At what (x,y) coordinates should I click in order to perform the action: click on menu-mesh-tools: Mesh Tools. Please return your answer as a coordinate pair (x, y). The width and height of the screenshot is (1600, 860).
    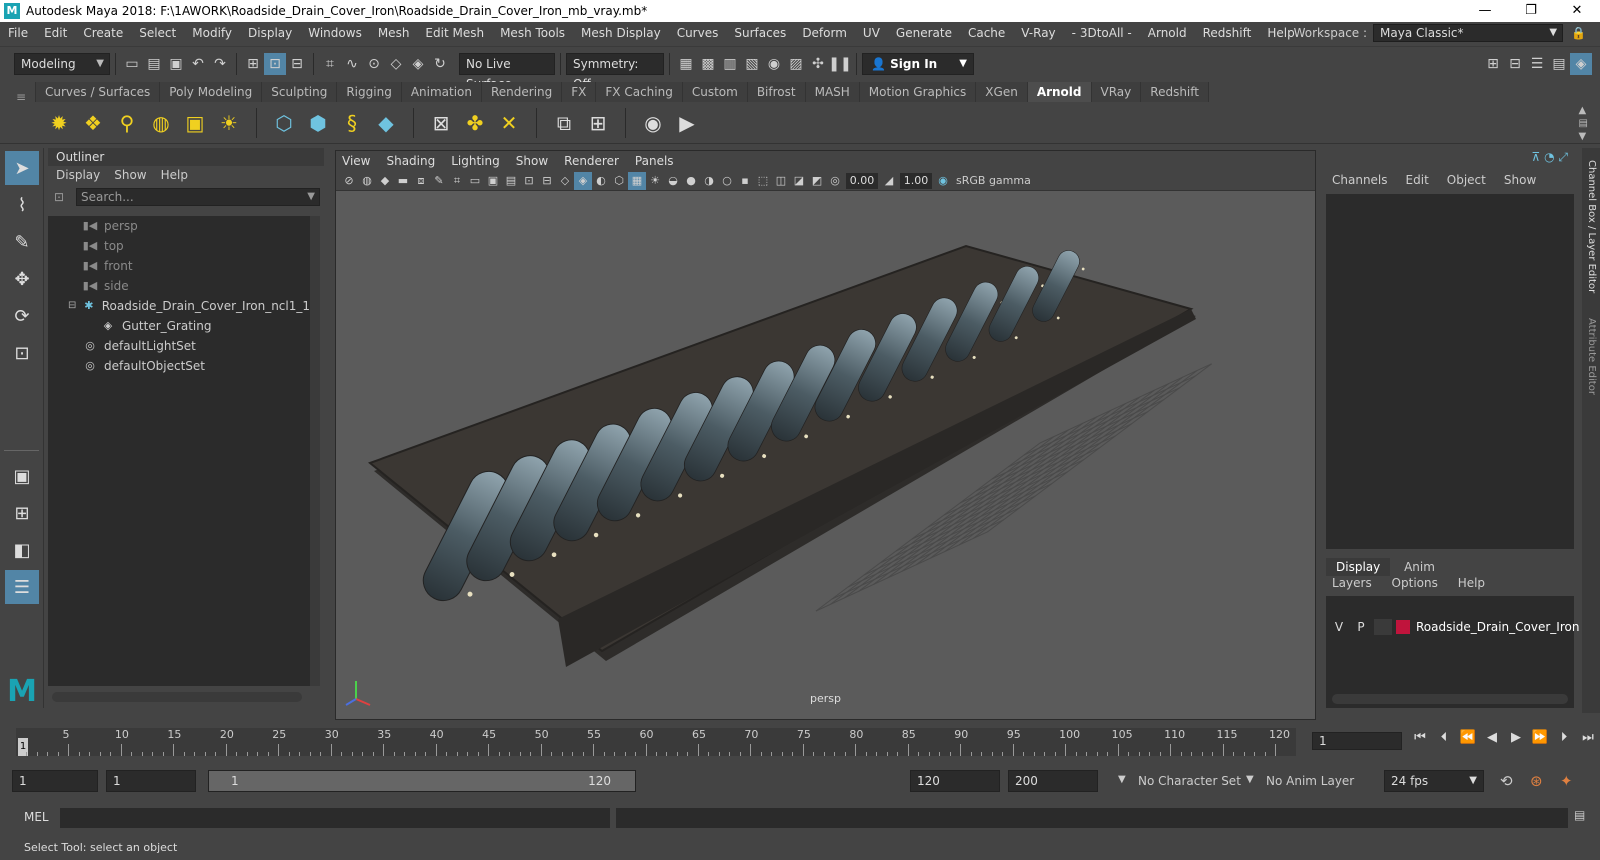
    Looking at the image, I should click on (532, 33).